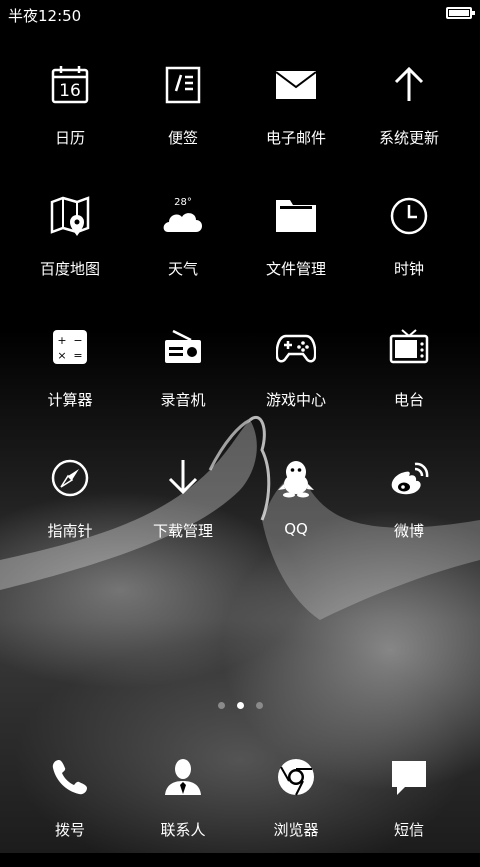 This screenshot has height=867, width=480. I want to click on app-label: 时钟, so click(408, 269).